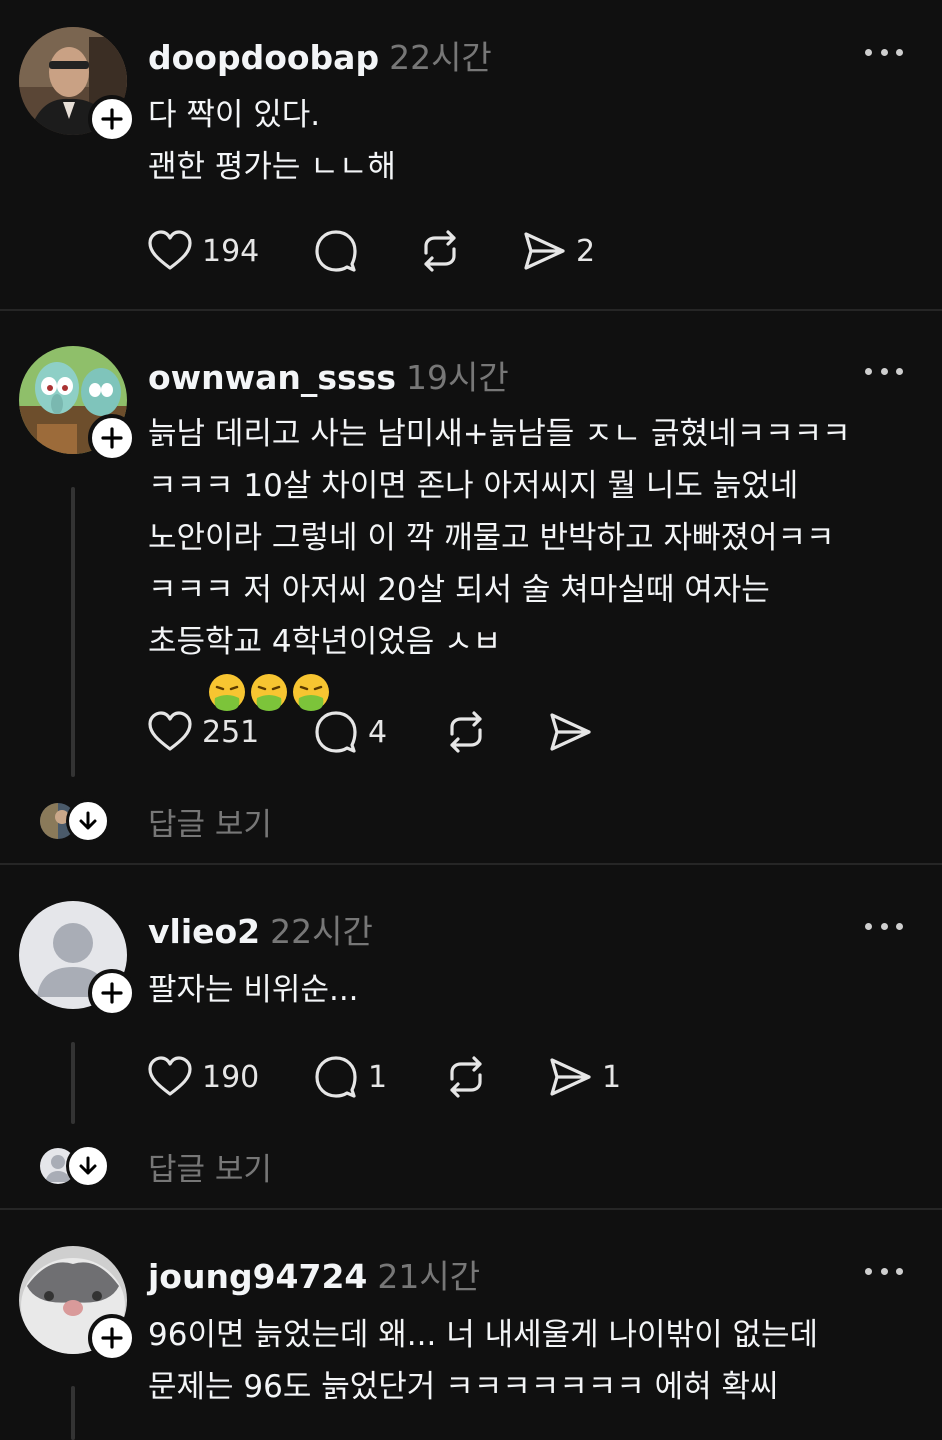 The height and width of the screenshot is (1440, 942). I want to click on like-button: 251, so click(231, 732).